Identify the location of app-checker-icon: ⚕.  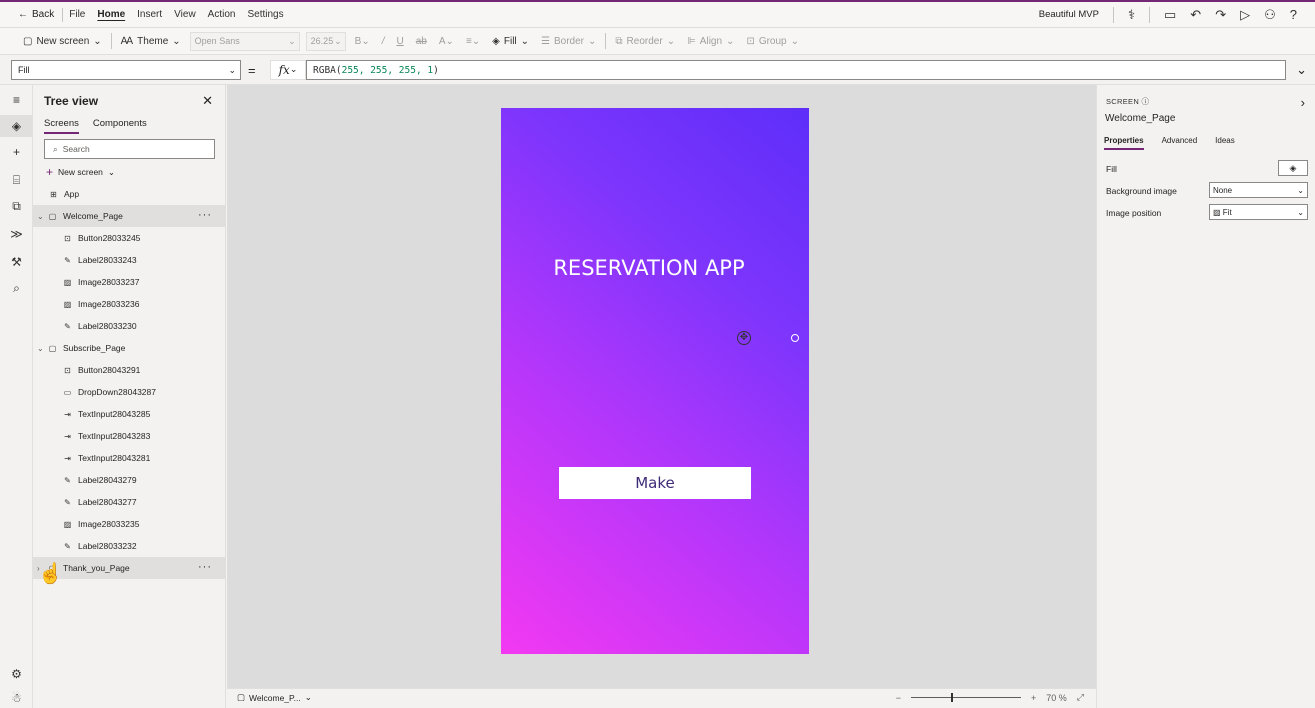
(1131, 15).